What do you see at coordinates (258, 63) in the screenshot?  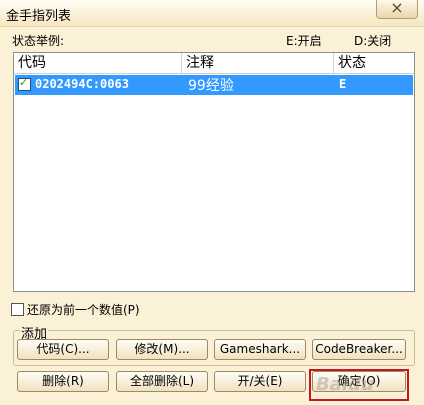 I see `column-header-comment: 注释` at bounding box center [258, 63].